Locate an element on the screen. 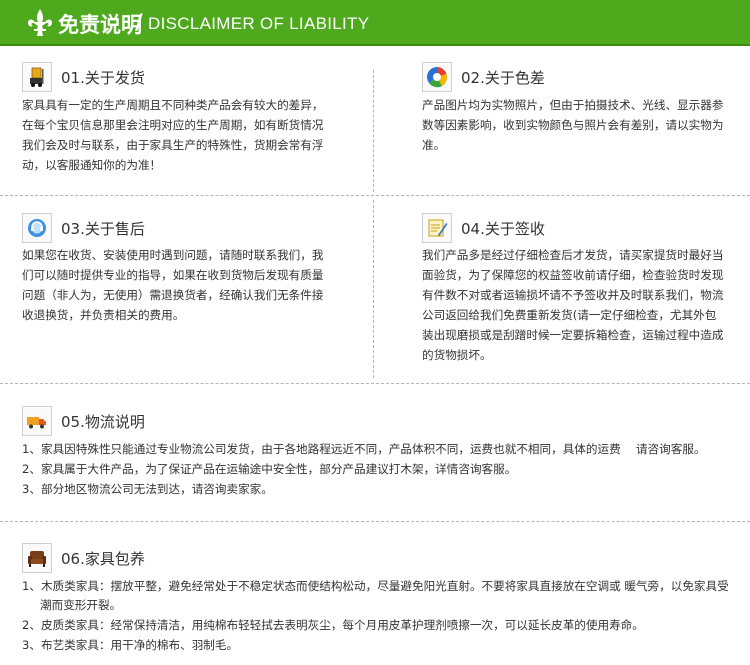 Image resolution: width=750 pixels, height=665 pixels. section-logistics-header: 05.物流说明 is located at coordinates (83, 421).